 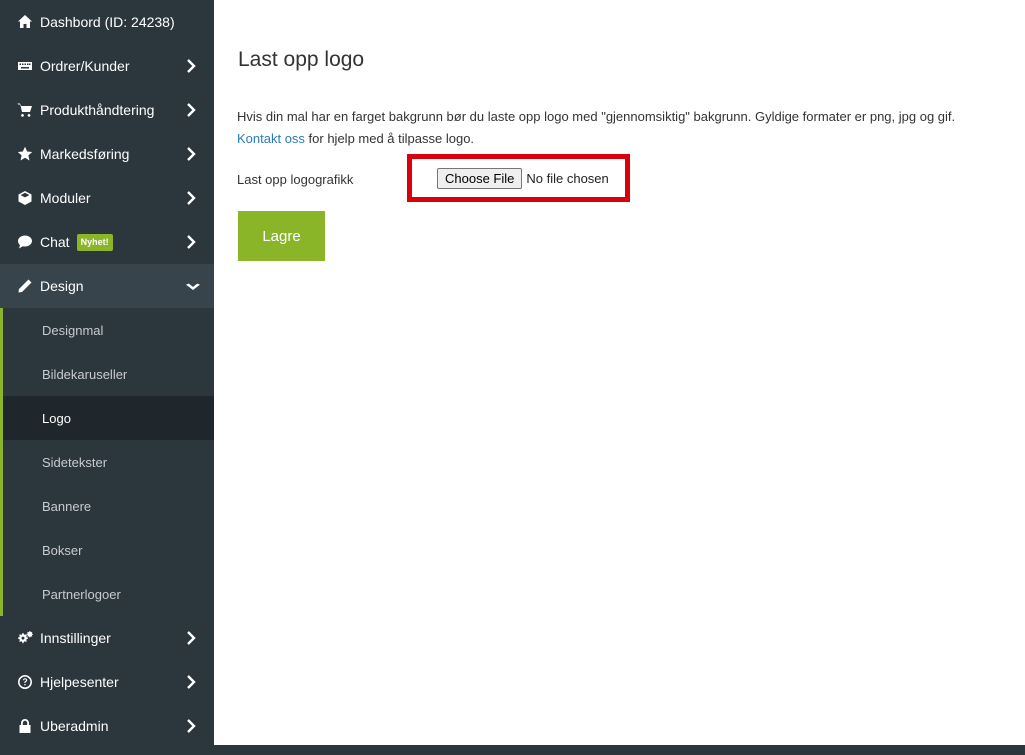 I want to click on lock-icon, so click(x=25, y=726).